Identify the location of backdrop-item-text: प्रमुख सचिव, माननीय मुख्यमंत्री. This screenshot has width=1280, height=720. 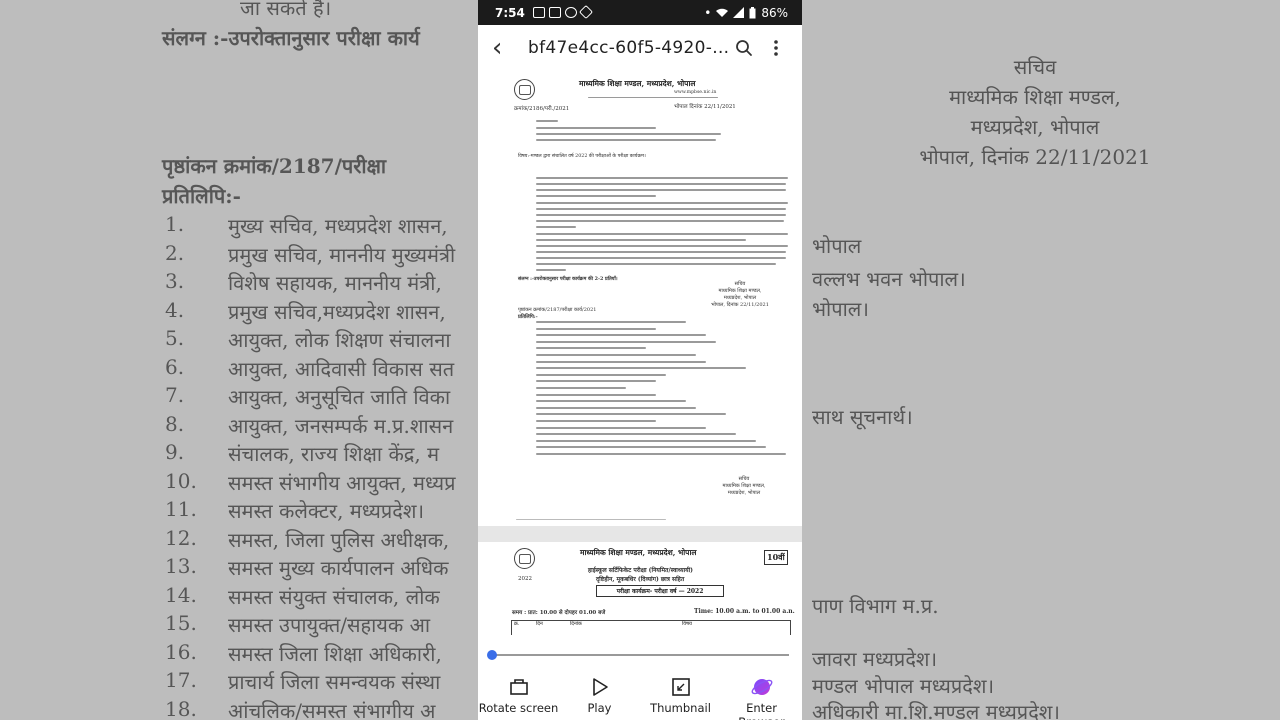
(342, 254).